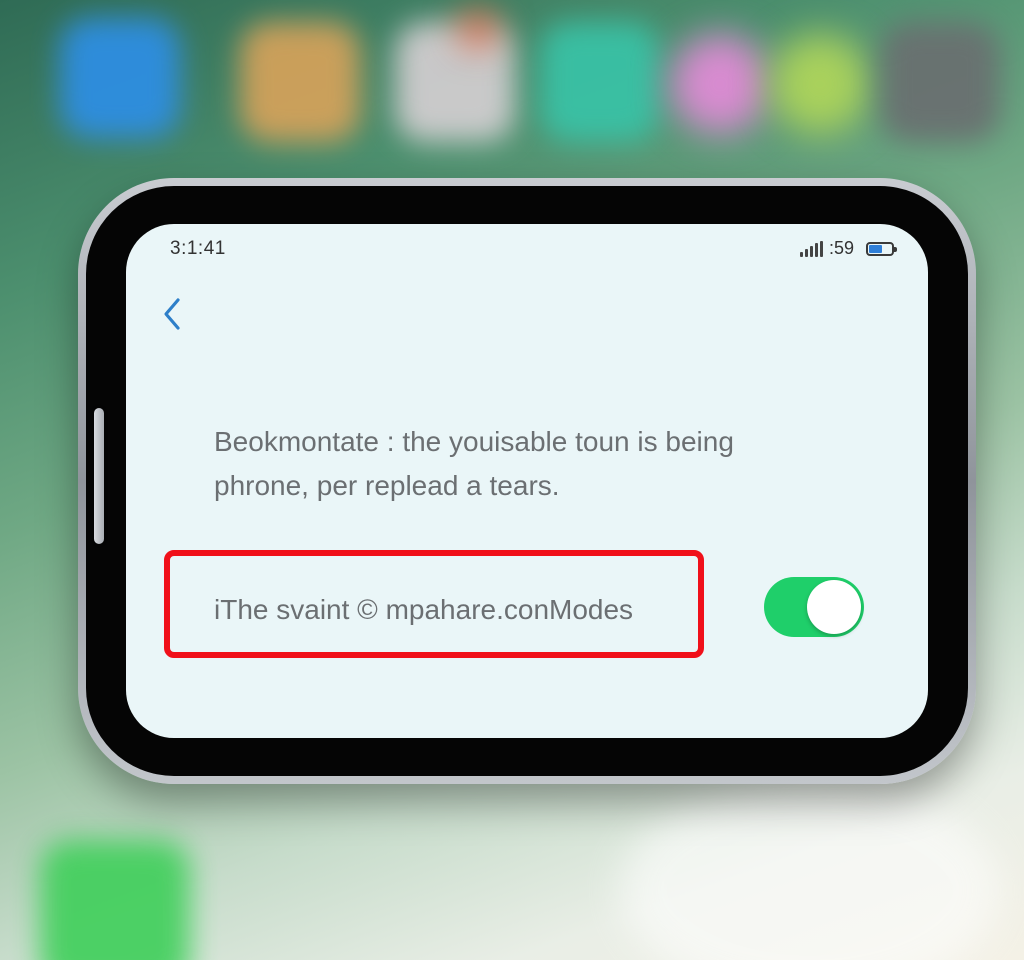 The width and height of the screenshot is (1024, 960). I want to click on setting-label: iThe svaint © mpahare.conModes, so click(424, 609).